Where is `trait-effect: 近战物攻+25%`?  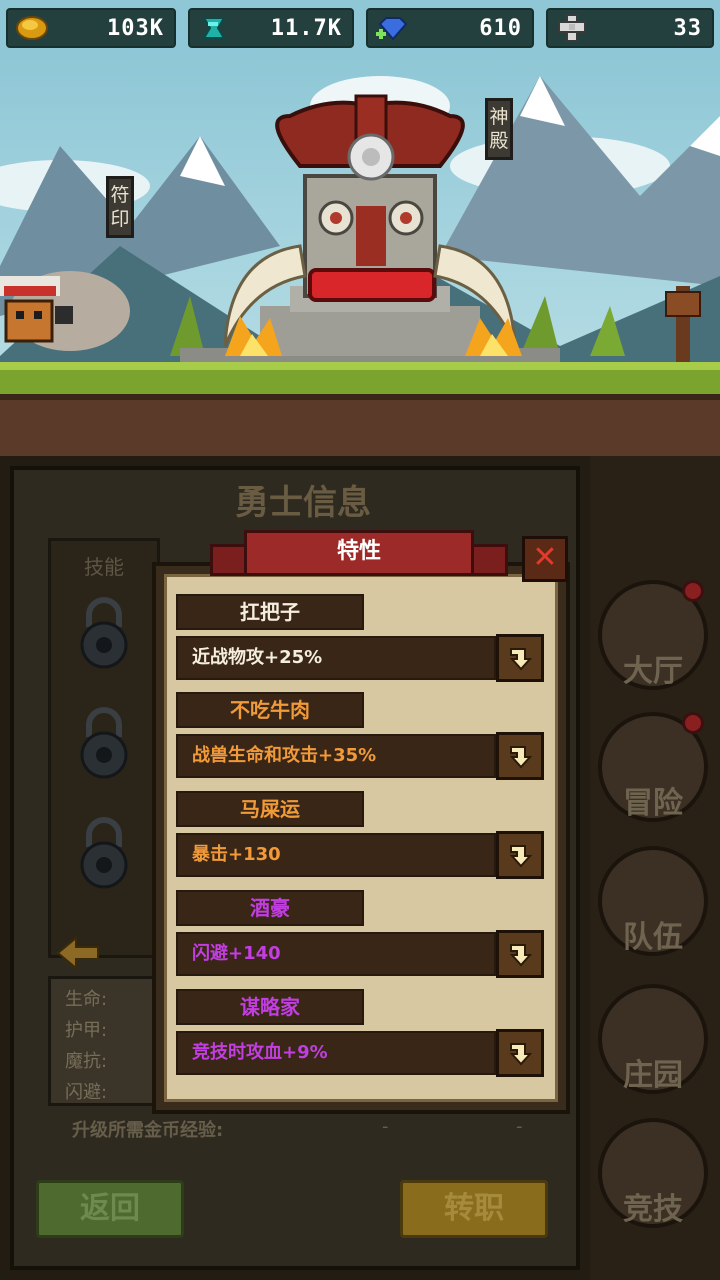 trait-effect: 近战物攻+25% is located at coordinates (336, 658).